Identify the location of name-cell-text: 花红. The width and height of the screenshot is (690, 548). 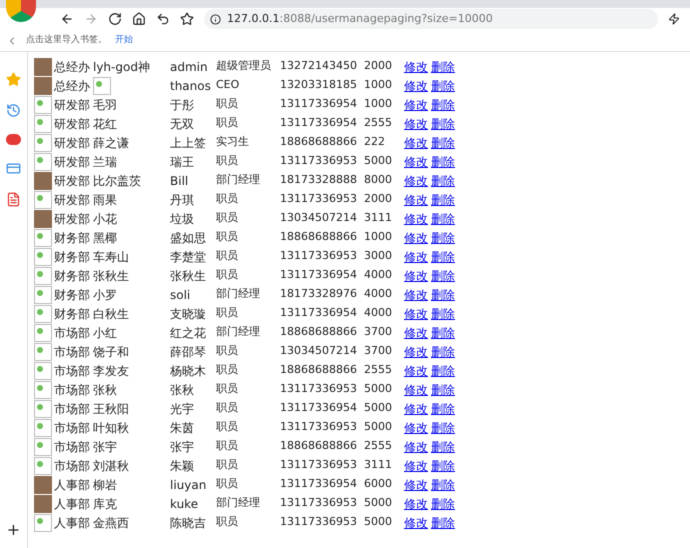
(105, 124).